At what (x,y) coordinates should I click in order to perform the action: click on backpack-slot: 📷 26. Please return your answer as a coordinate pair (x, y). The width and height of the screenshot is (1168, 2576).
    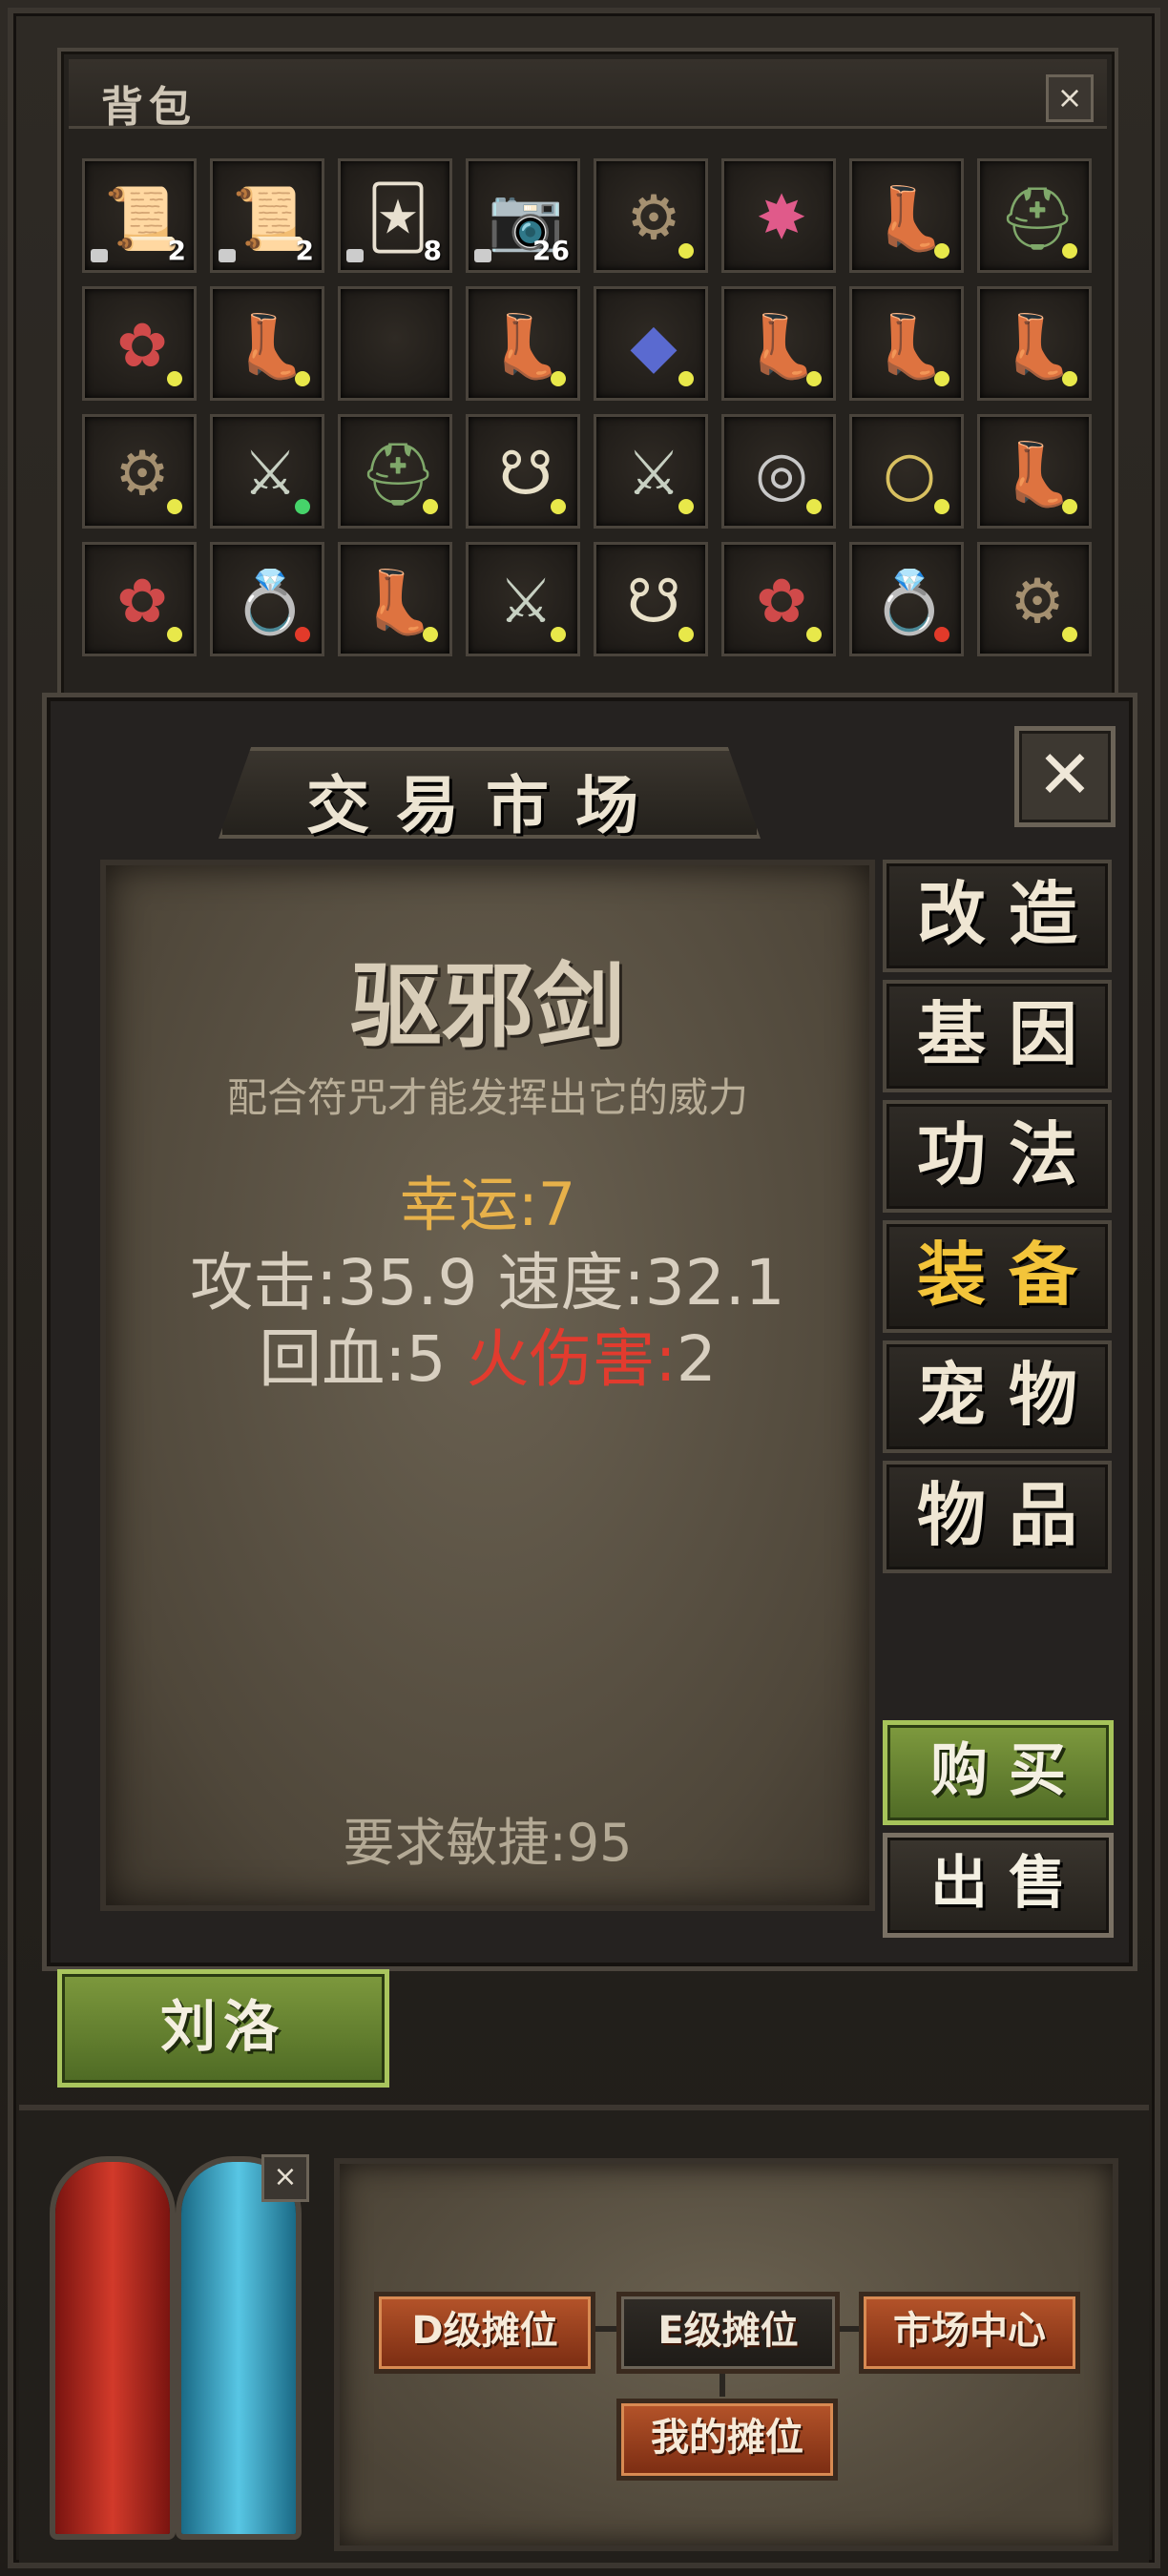
    Looking at the image, I should click on (523, 215).